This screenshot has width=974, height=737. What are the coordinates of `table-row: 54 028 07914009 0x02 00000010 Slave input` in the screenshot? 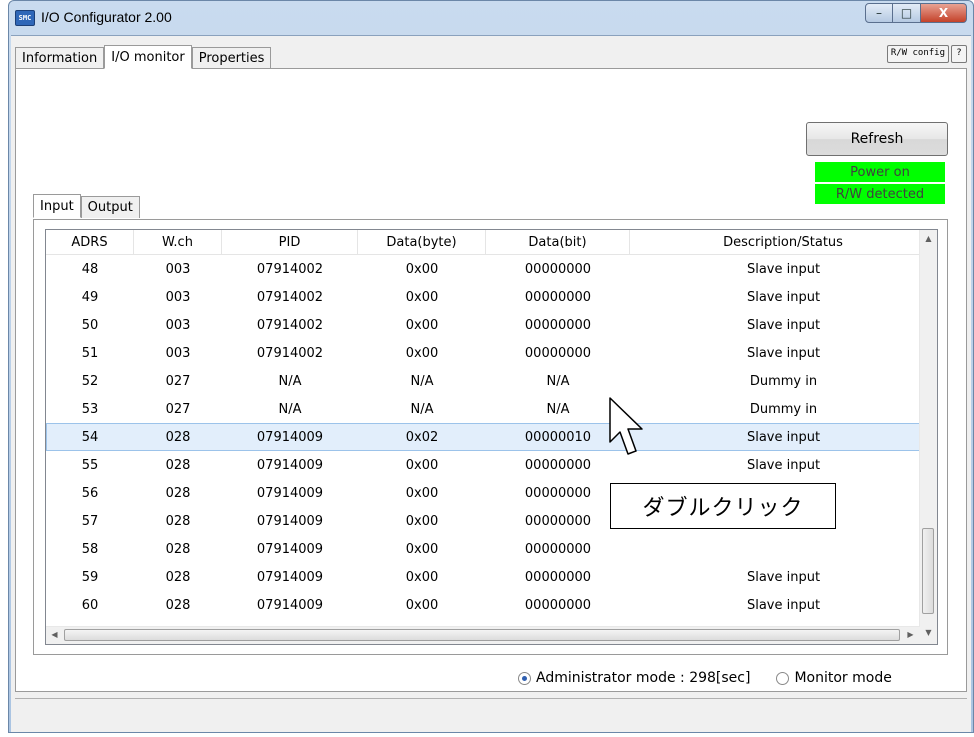 It's located at (491, 437).